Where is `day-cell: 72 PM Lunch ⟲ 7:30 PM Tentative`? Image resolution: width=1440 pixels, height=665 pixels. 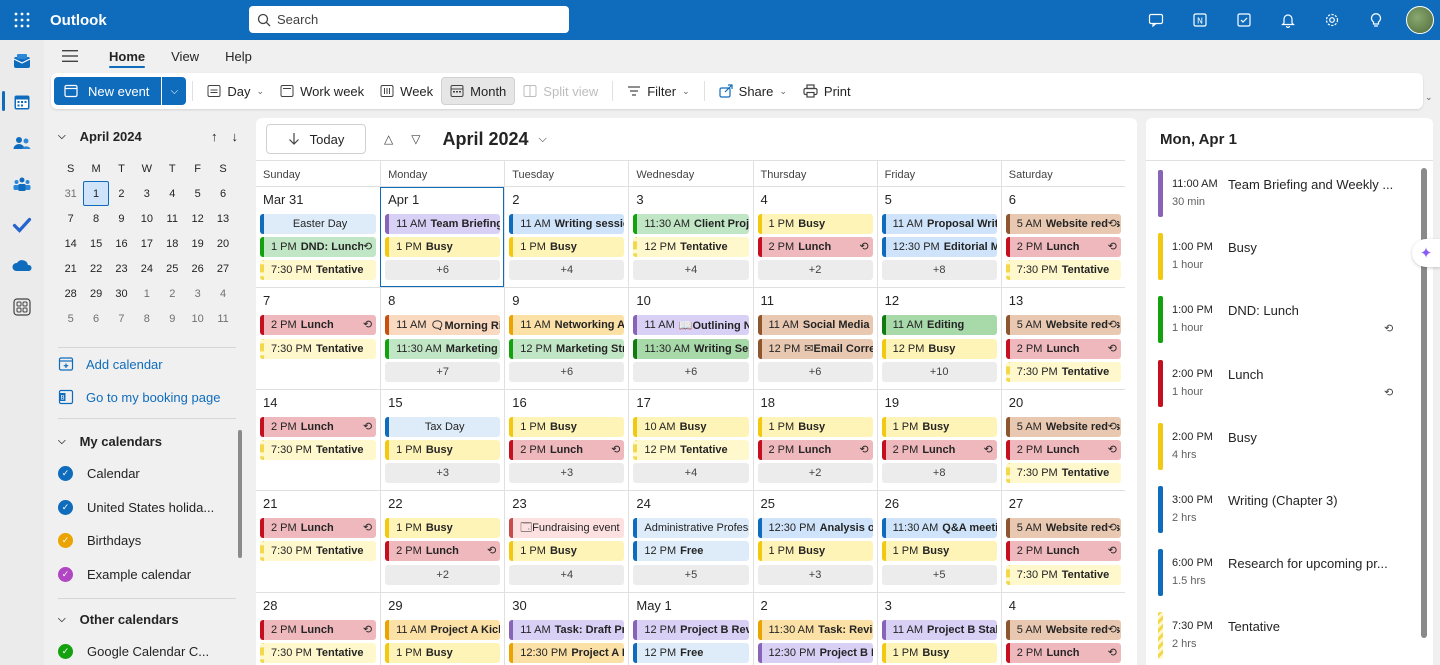
day-cell: 72 PM Lunch ⟲ 7:30 PM Tentative is located at coordinates (318, 338).